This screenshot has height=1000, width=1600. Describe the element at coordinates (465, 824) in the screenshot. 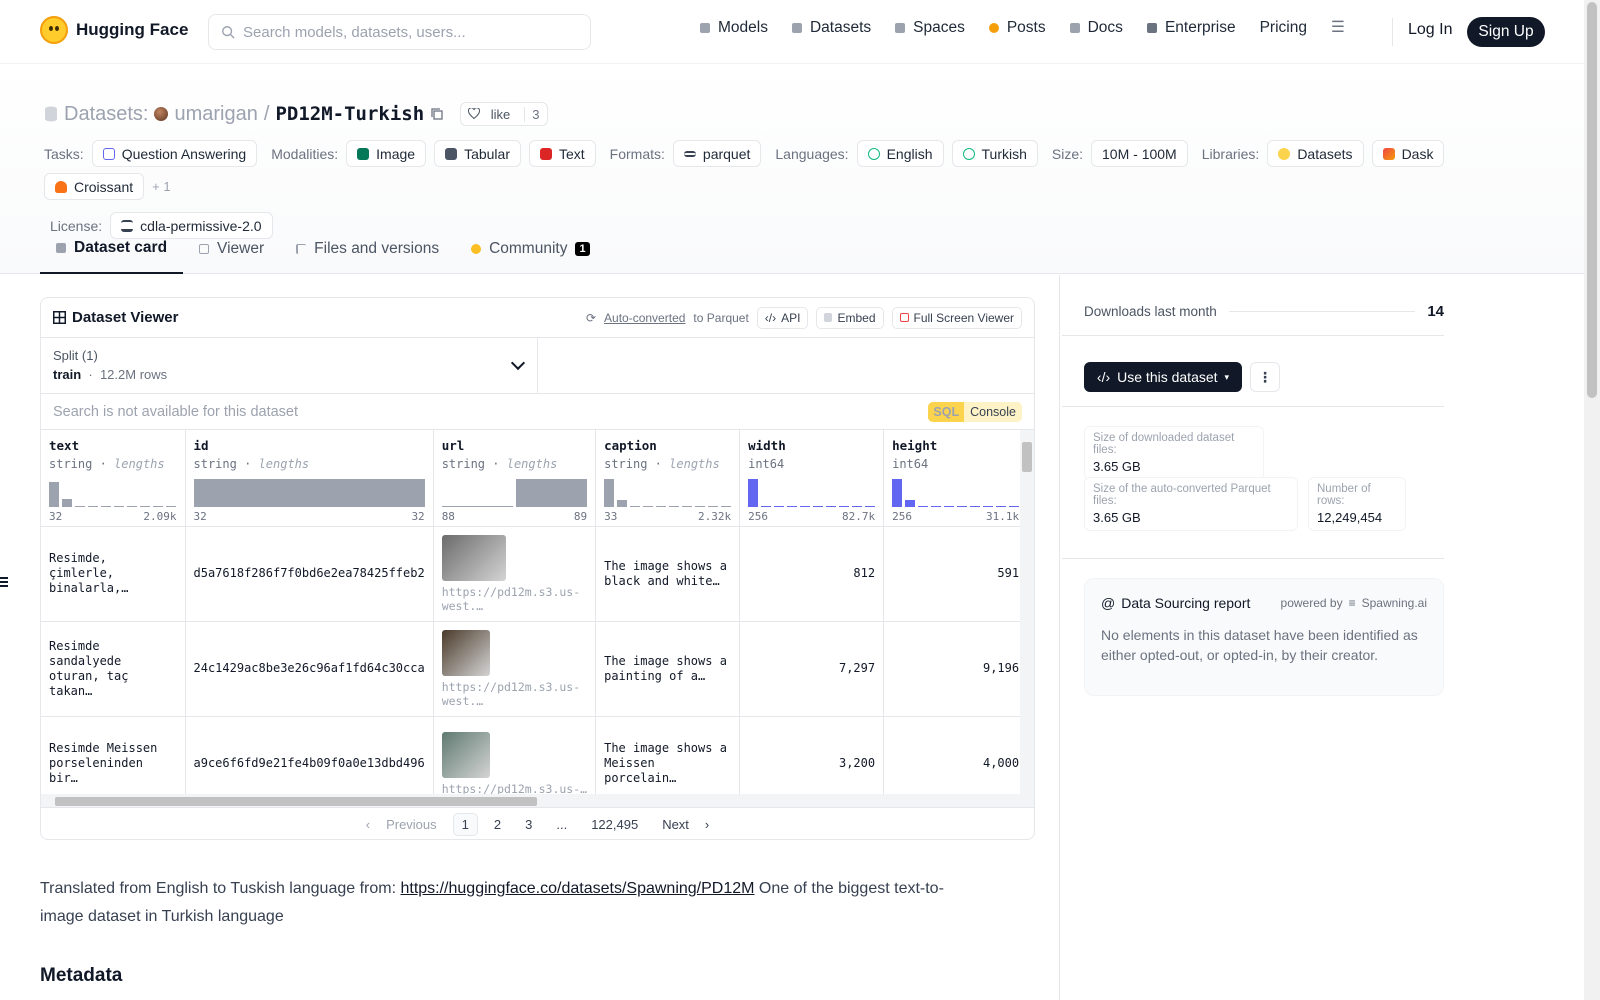

I see `page-button: 1` at that location.